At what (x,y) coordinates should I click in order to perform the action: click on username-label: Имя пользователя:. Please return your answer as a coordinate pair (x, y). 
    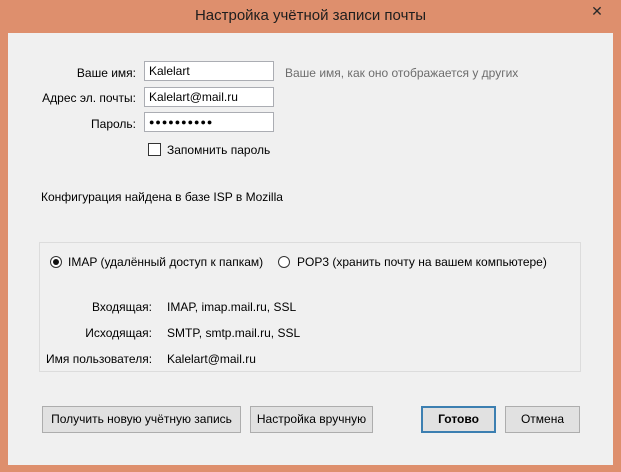
    Looking at the image, I should click on (99, 359).